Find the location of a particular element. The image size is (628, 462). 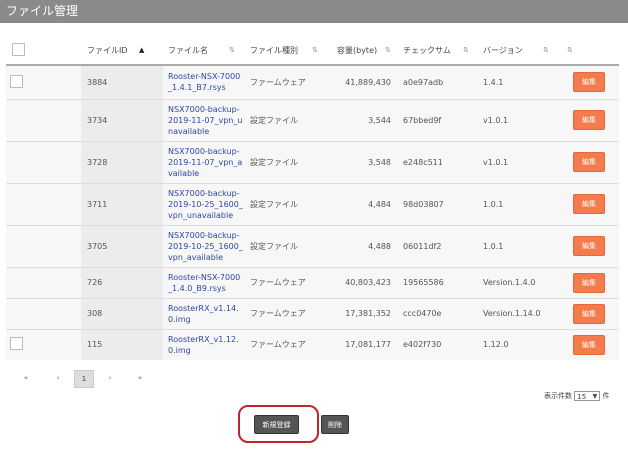

page-first-button: « is located at coordinates (26, 378).